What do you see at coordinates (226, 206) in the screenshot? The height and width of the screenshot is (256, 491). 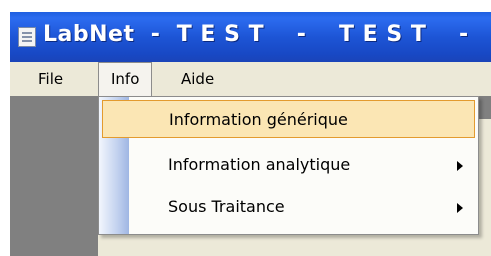 I see `menu-item-label: Sous Traitance` at bounding box center [226, 206].